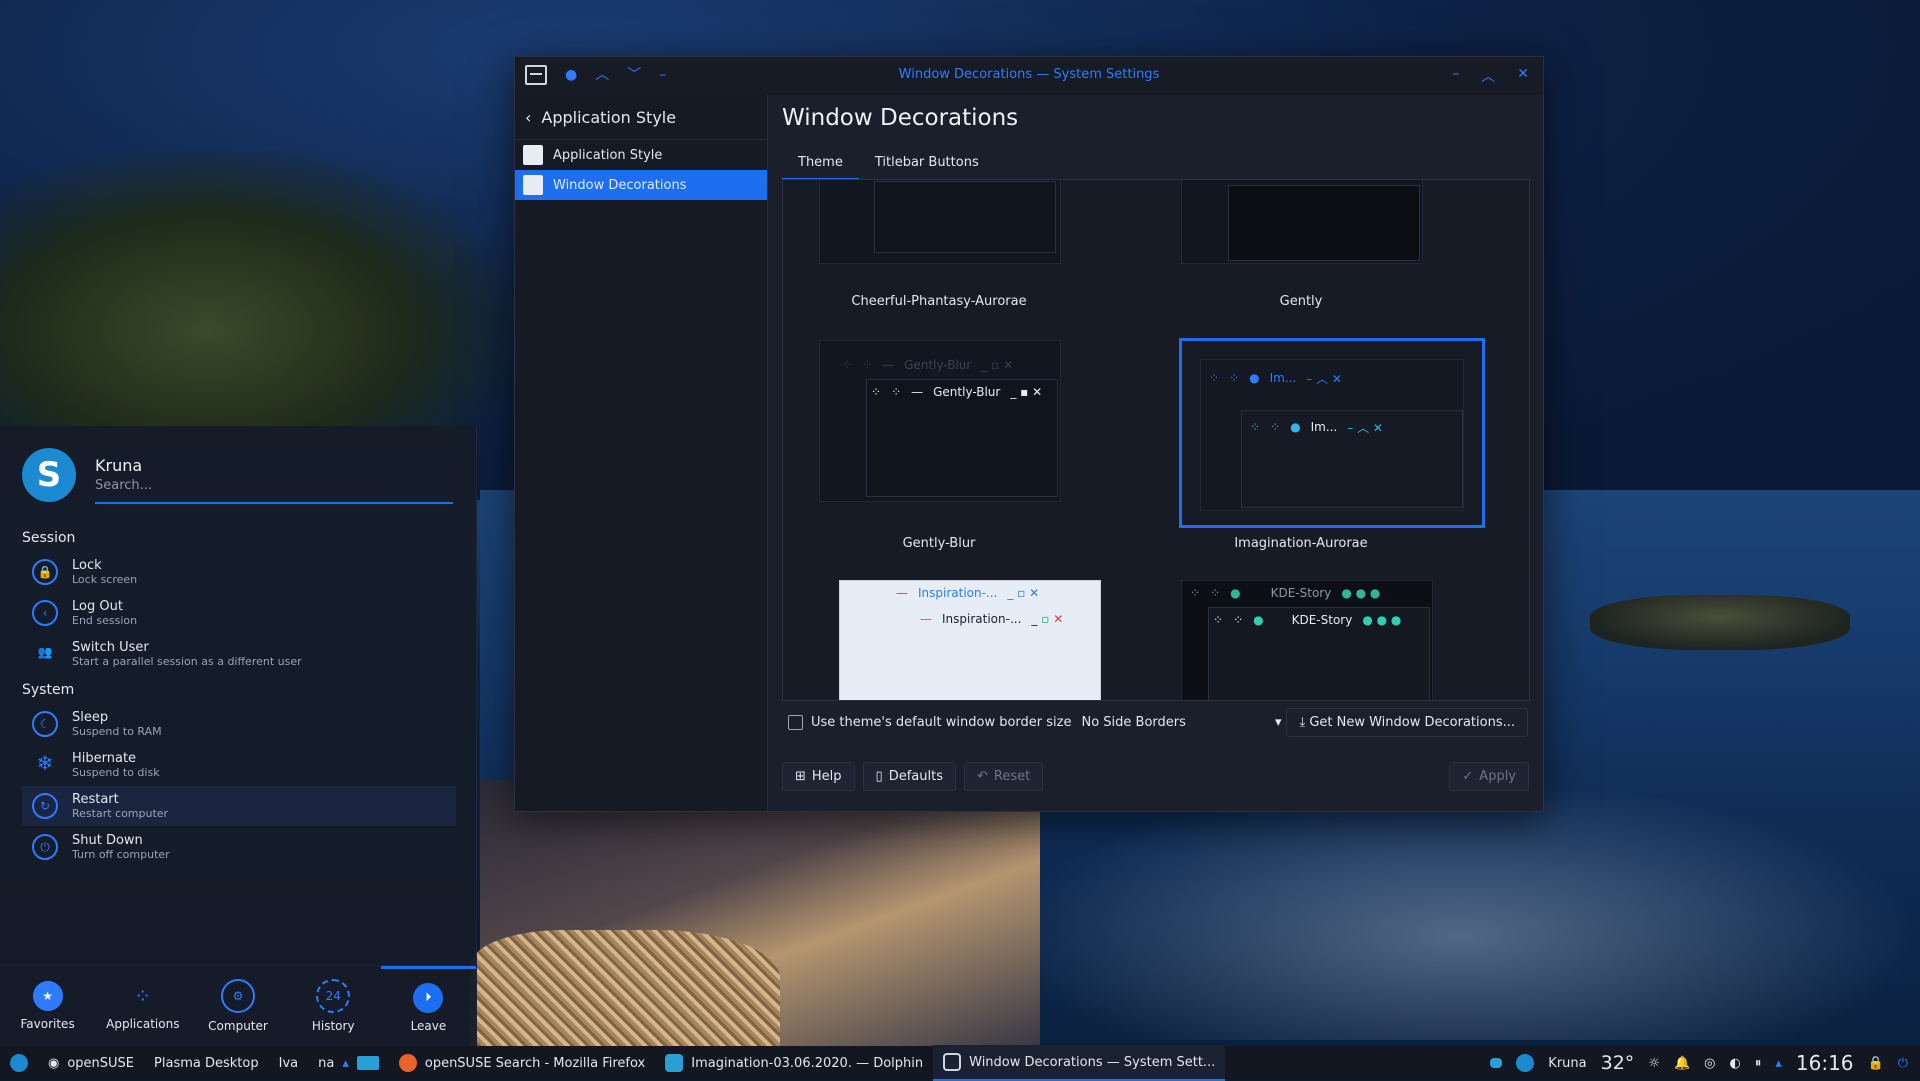  What do you see at coordinates (1682, 1063) in the screenshot?
I see `bell-icon: 🔔` at bounding box center [1682, 1063].